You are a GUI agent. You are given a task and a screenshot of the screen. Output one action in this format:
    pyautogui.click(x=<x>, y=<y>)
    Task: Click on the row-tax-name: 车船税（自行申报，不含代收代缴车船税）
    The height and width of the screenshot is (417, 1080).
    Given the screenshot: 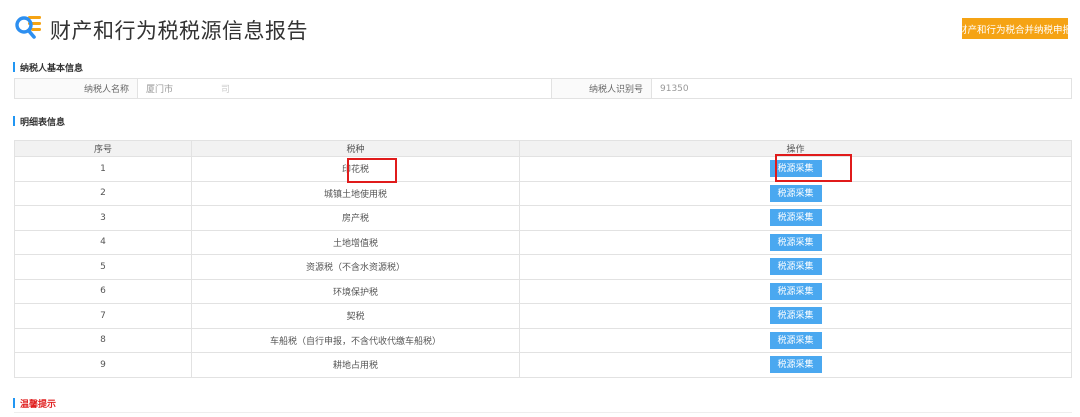 What is the action you would take?
    pyautogui.click(x=355, y=341)
    